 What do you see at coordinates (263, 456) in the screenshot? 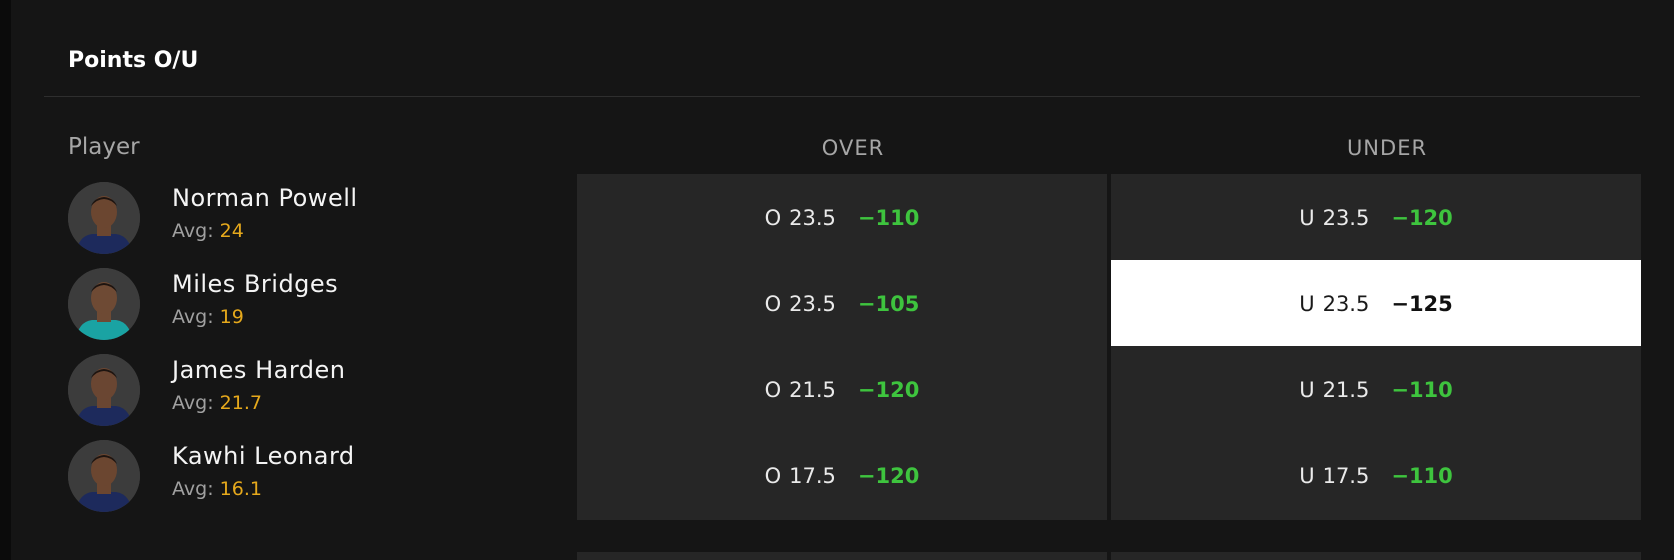
I see `player-name: Kawhi Leonard` at bounding box center [263, 456].